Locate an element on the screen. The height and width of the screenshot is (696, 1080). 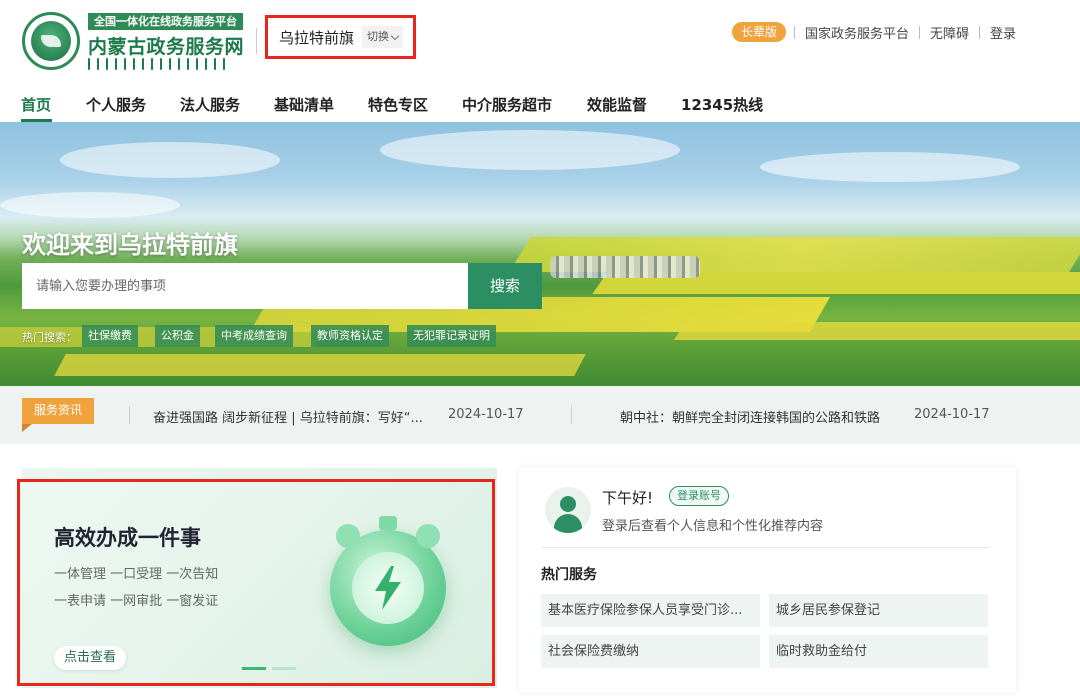
search-button: 搜索 is located at coordinates (505, 286).